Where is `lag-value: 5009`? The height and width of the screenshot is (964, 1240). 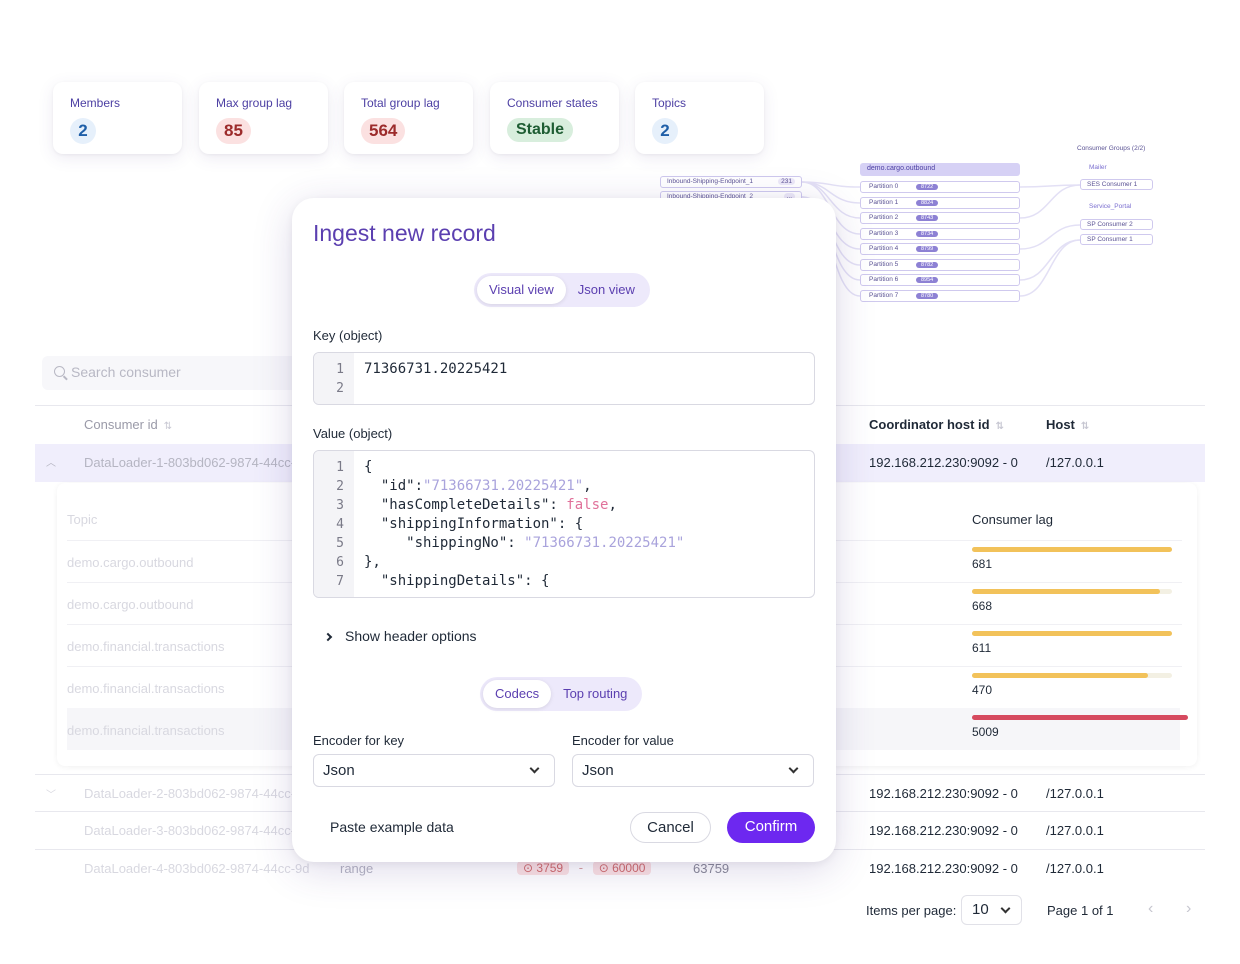
lag-value: 5009 is located at coordinates (985, 732).